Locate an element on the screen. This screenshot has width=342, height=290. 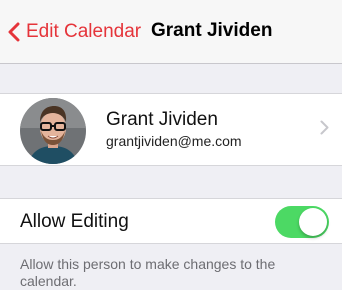
avatar is located at coordinates (53, 131).